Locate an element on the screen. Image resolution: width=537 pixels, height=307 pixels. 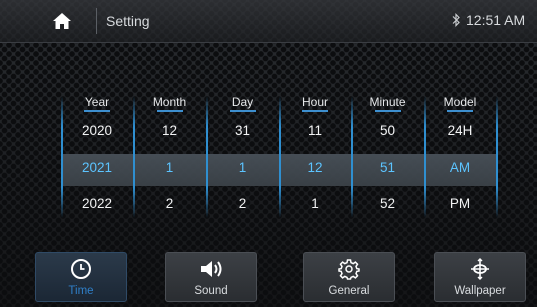
hour-selected: 12 is located at coordinates (315, 167).